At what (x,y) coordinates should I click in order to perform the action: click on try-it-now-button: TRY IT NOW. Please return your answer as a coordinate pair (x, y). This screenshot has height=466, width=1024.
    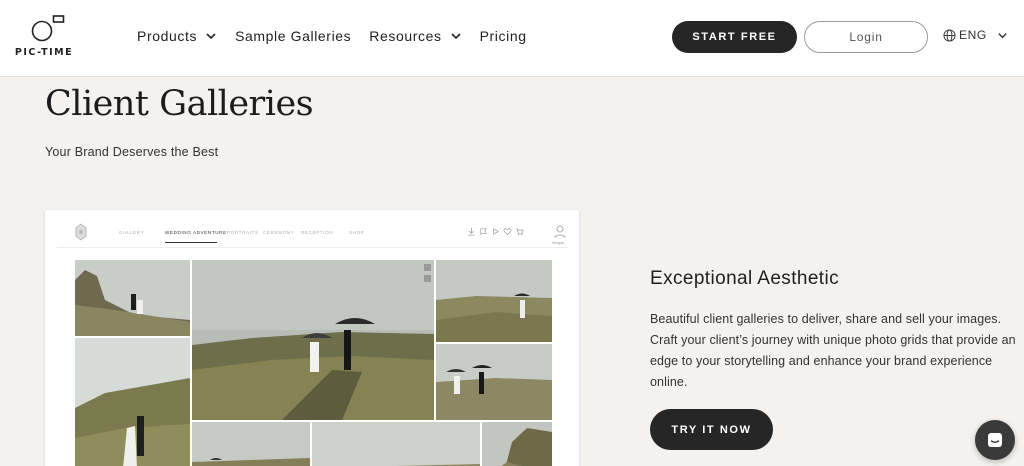
    Looking at the image, I should click on (711, 429).